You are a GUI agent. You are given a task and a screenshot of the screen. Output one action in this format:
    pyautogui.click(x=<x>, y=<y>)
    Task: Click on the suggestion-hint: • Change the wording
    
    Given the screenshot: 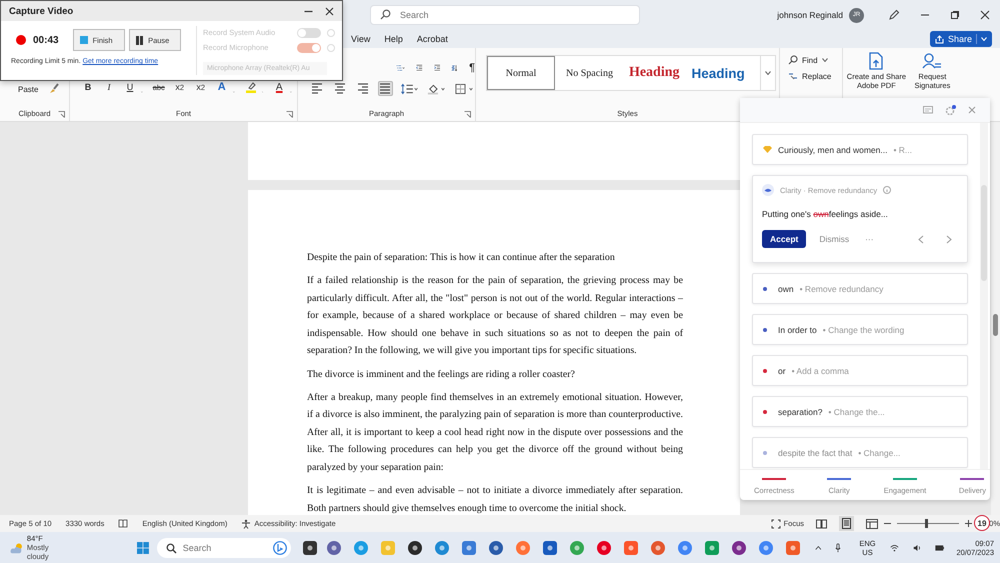 What is the action you would take?
    pyautogui.click(x=863, y=329)
    